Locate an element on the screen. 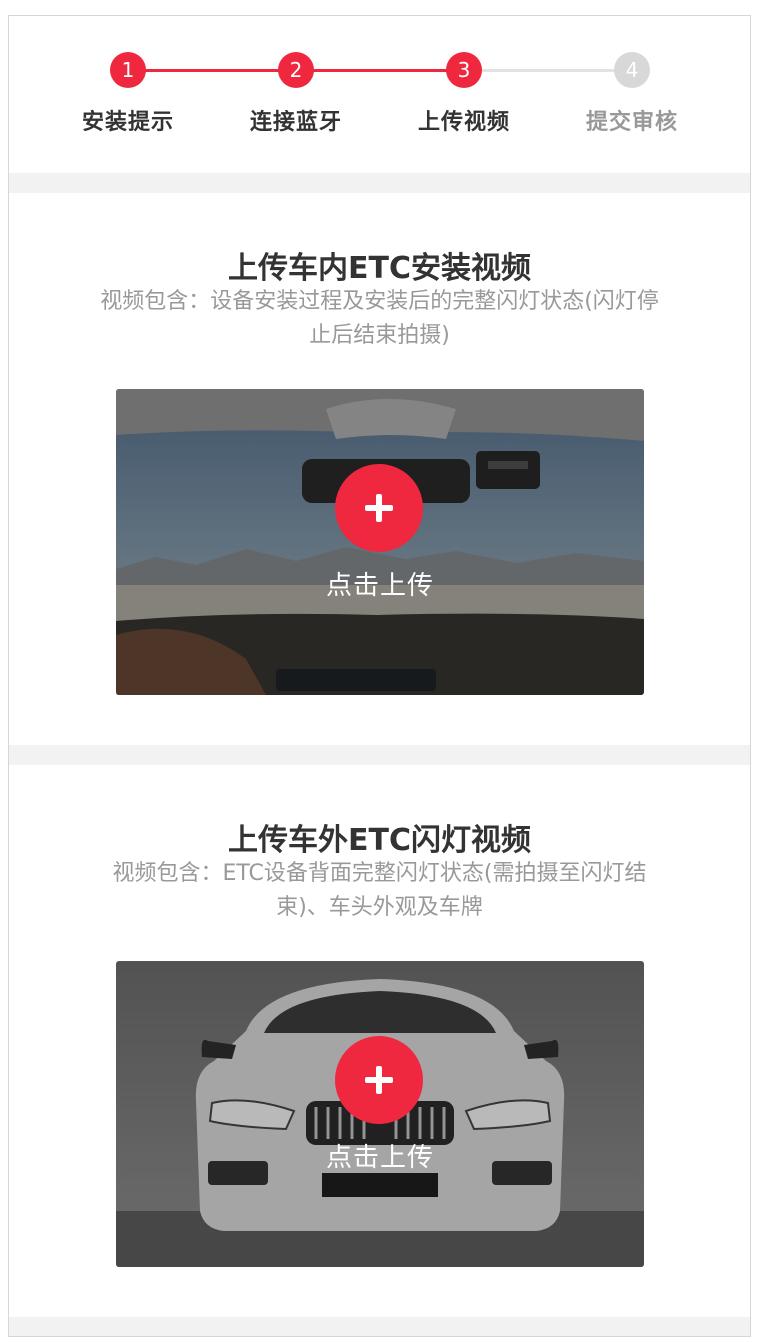  step-3: 3 上传视频 is located at coordinates (464, 94).